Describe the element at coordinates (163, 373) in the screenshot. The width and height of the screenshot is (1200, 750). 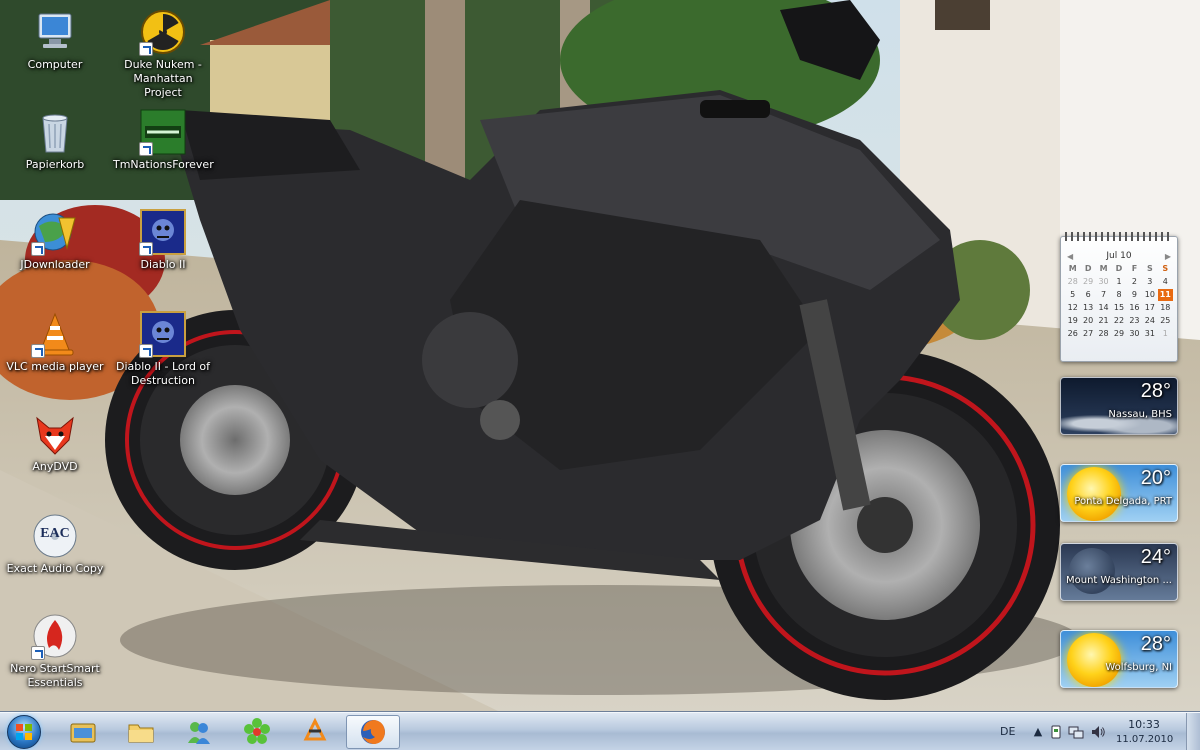
I see `desktop-icon-label: Diablo II - Lord of Destruction` at that location.